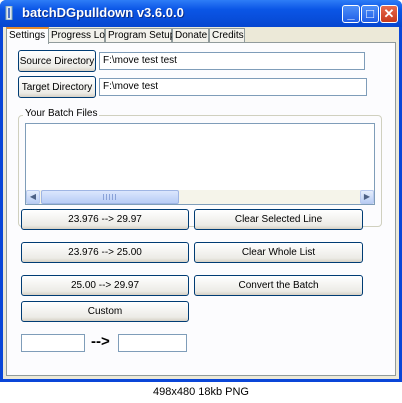 This screenshot has width=402, height=403. Describe the element at coordinates (33, 197) in the screenshot. I see `scroll-left-icon: ◀` at that location.